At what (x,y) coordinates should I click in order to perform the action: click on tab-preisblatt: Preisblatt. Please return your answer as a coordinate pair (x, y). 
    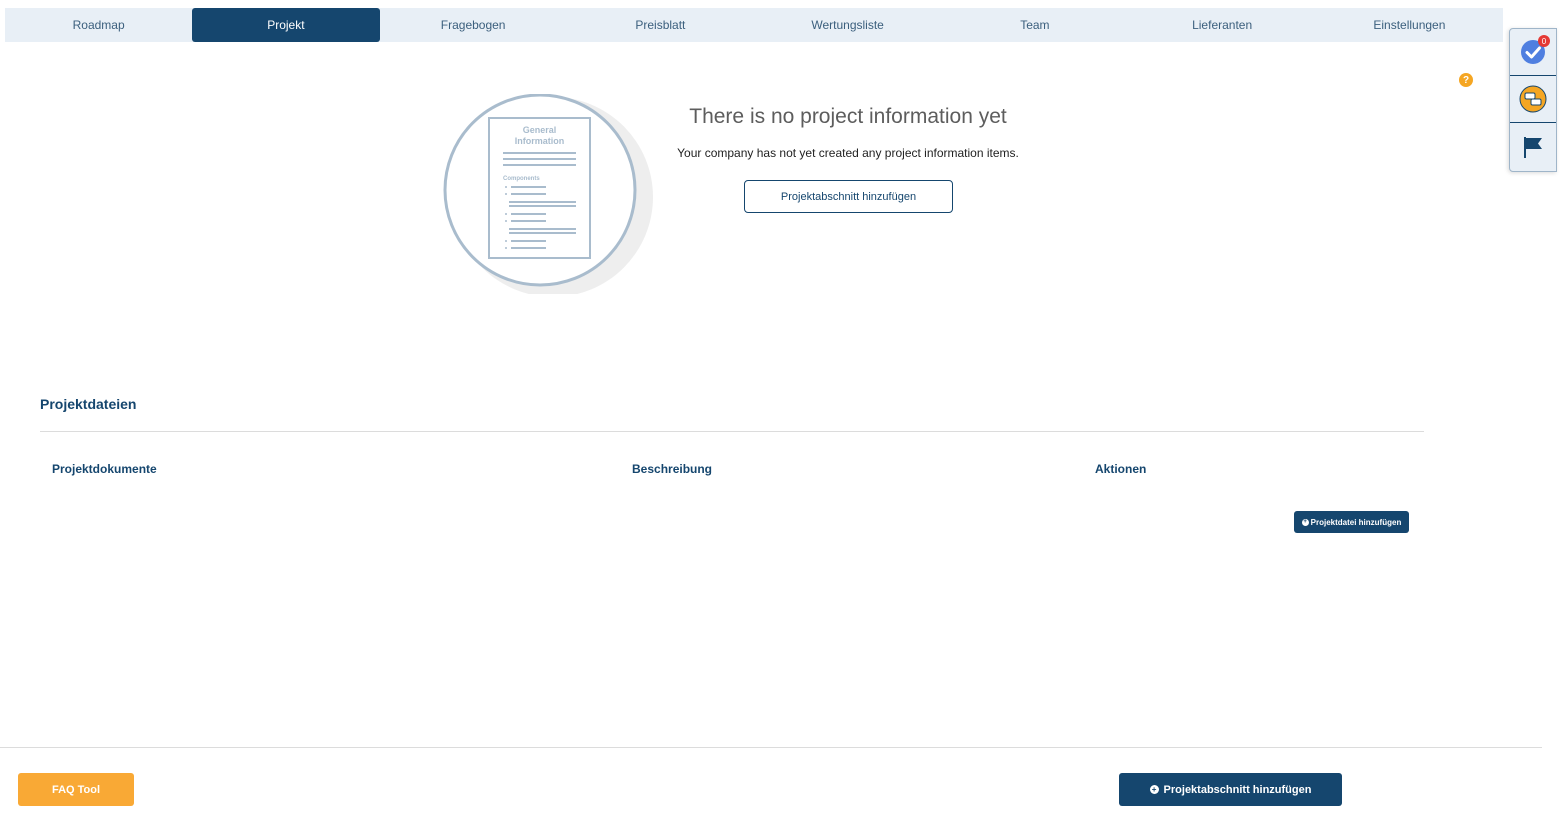
    Looking at the image, I should click on (660, 25).